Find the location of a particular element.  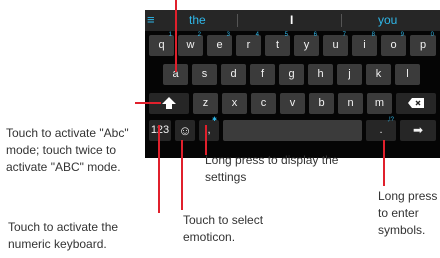

numbers-key: 123 is located at coordinates (160, 130).